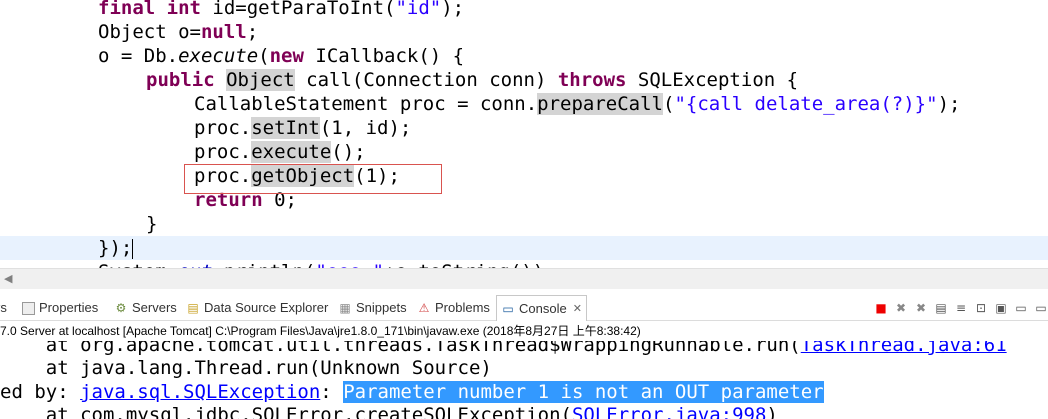 The height and width of the screenshot is (419, 1048). I want to click on tab-console: ▭ Console ✕, so click(541, 308).